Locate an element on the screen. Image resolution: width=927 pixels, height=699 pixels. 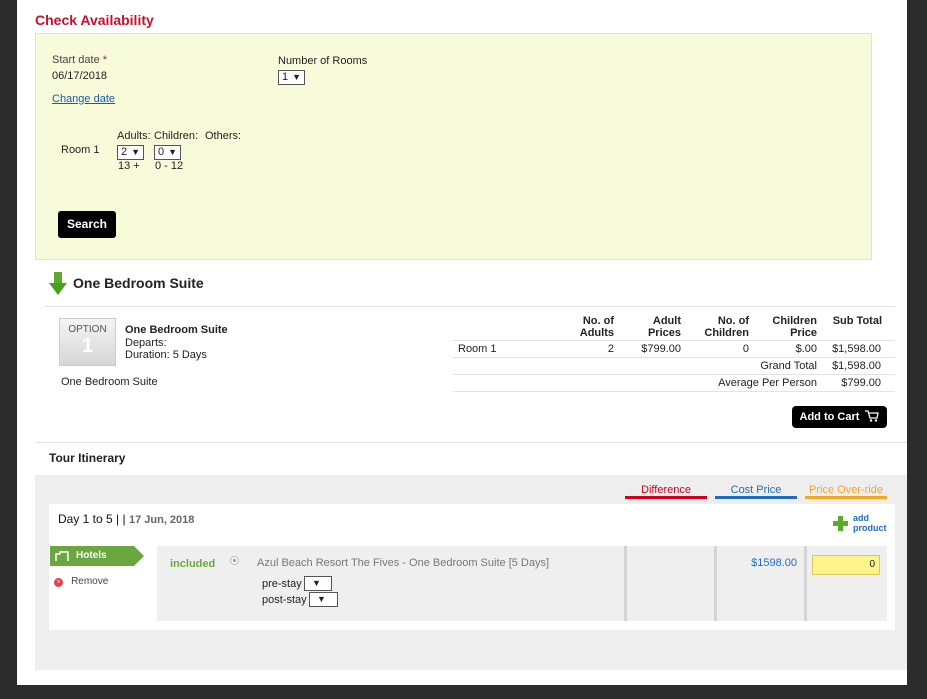
duration-label: Duration: 5 Days is located at coordinates (166, 355).